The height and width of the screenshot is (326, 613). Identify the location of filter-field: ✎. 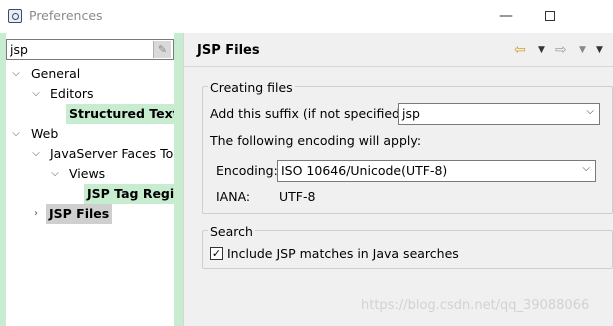
(90, 49).